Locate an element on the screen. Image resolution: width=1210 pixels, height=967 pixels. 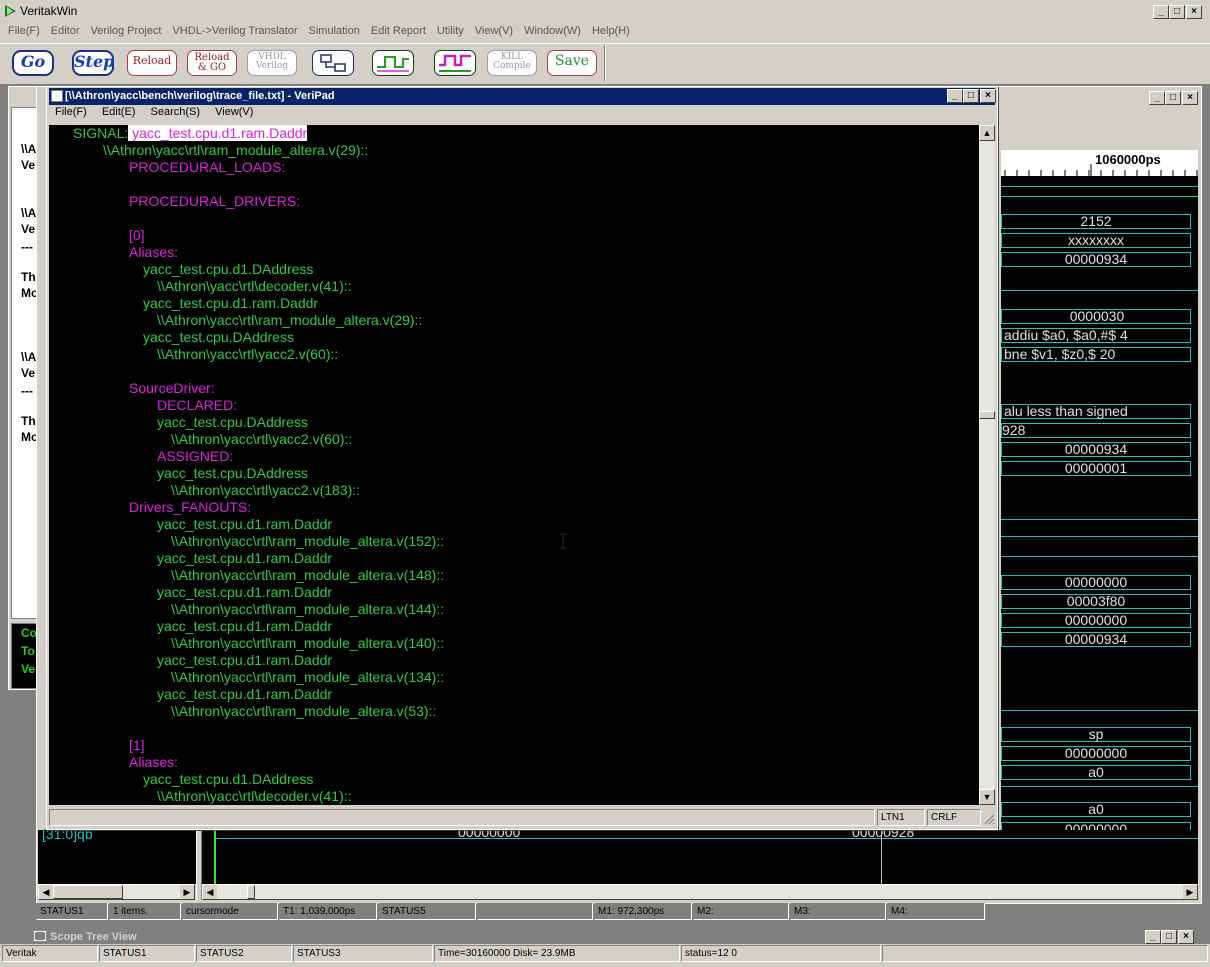
right-hscroll: ◀ ▶ is located at coordinates (700, 892).